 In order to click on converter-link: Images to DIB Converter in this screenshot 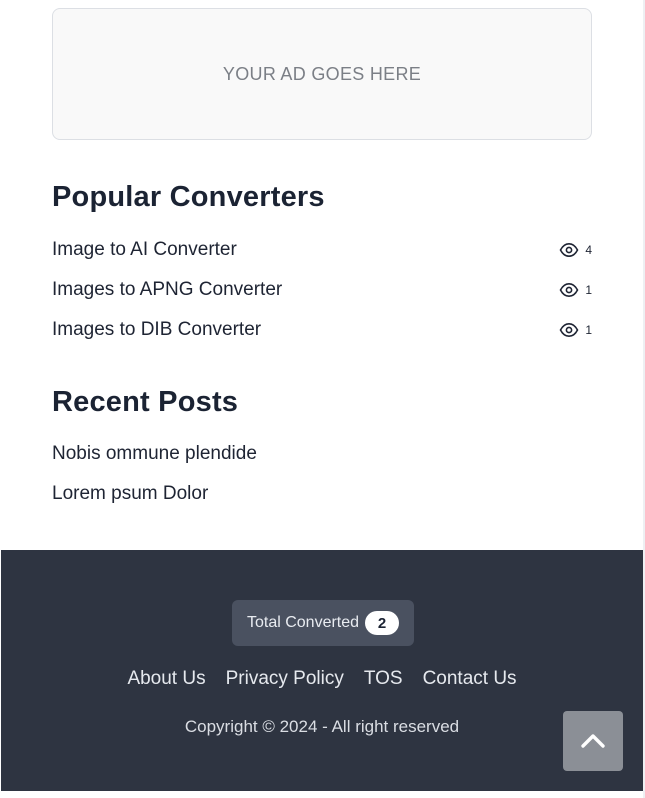, I will do `click(156, 330)`.